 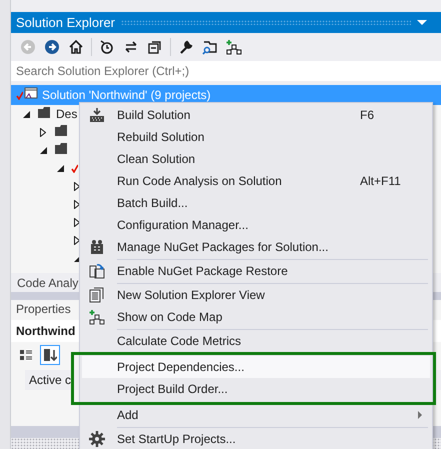 I want to click on tree-label: Des, so click(x=66, y=114).